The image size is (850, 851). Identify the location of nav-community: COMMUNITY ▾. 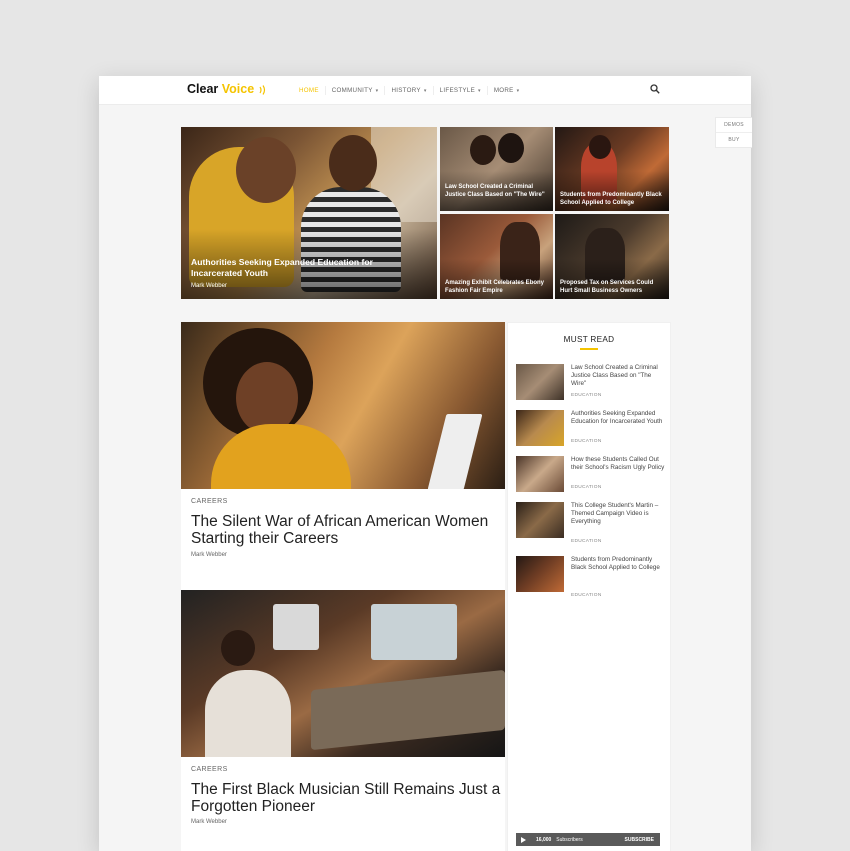
(354, 90).